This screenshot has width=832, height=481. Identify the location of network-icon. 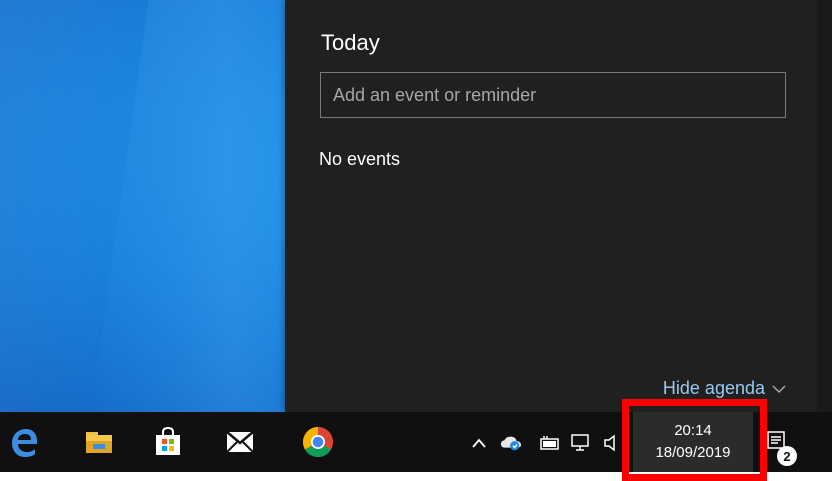
(581, 443).